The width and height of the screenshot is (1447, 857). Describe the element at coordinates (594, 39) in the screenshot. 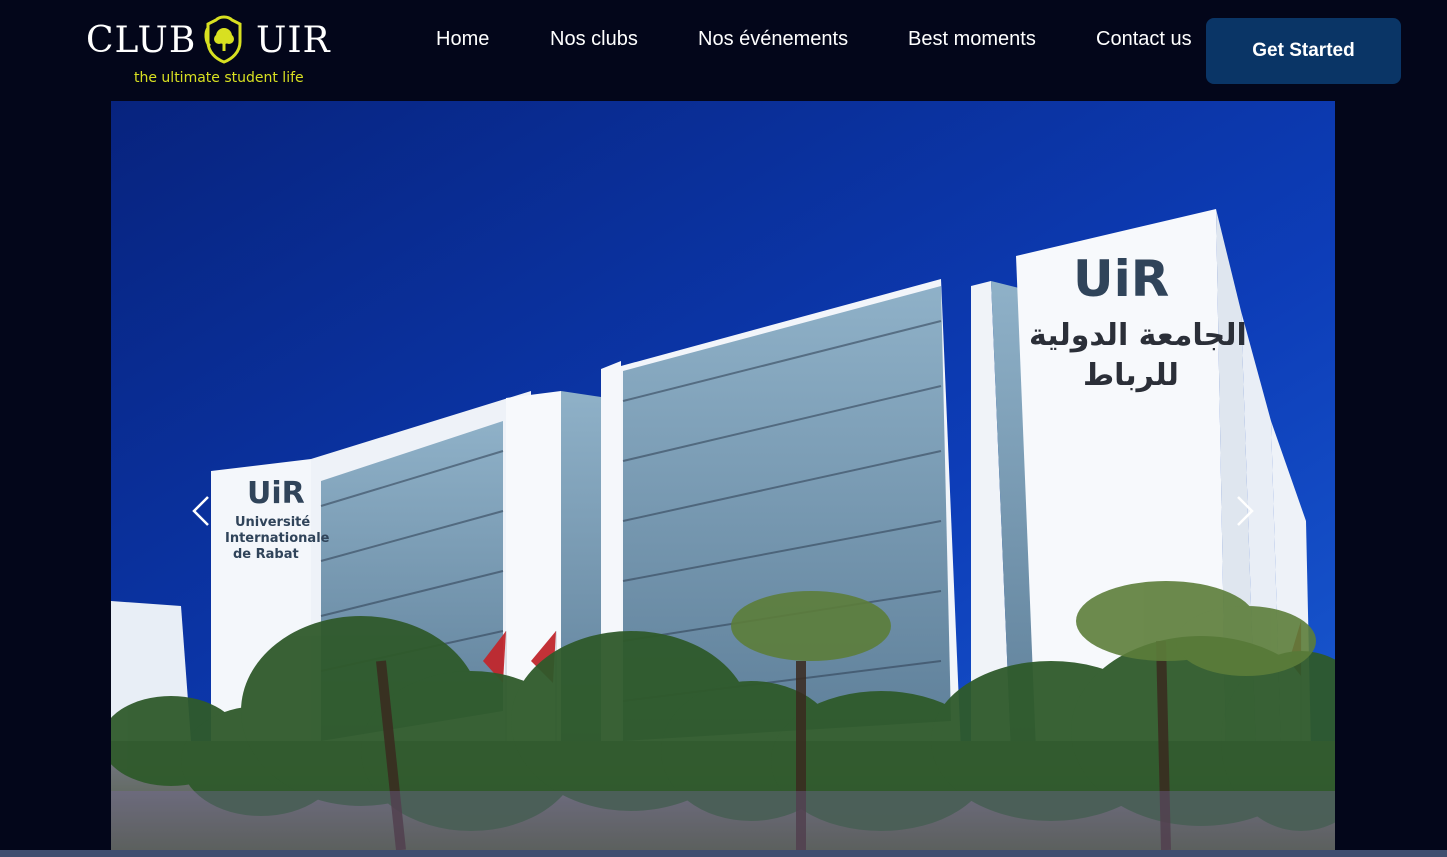

I see `nav-nos-clubs: Nos clubs` at that location.